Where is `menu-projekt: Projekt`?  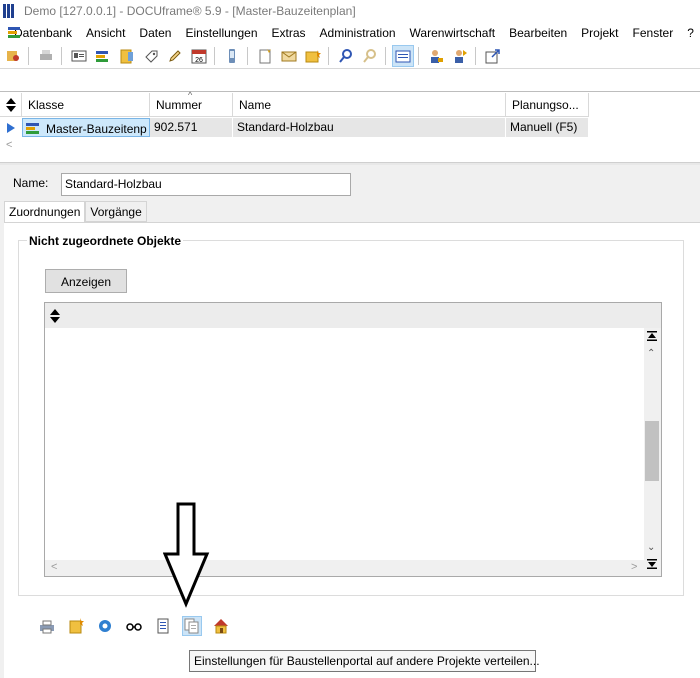 menu-projekt: Projekt is located at coordinates (603, 33).